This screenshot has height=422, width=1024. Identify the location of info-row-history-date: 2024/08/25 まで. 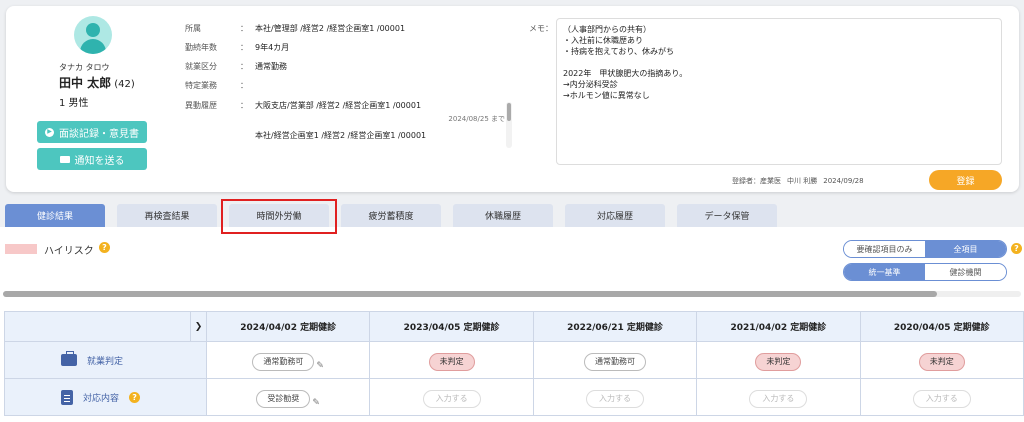
(476, 119).